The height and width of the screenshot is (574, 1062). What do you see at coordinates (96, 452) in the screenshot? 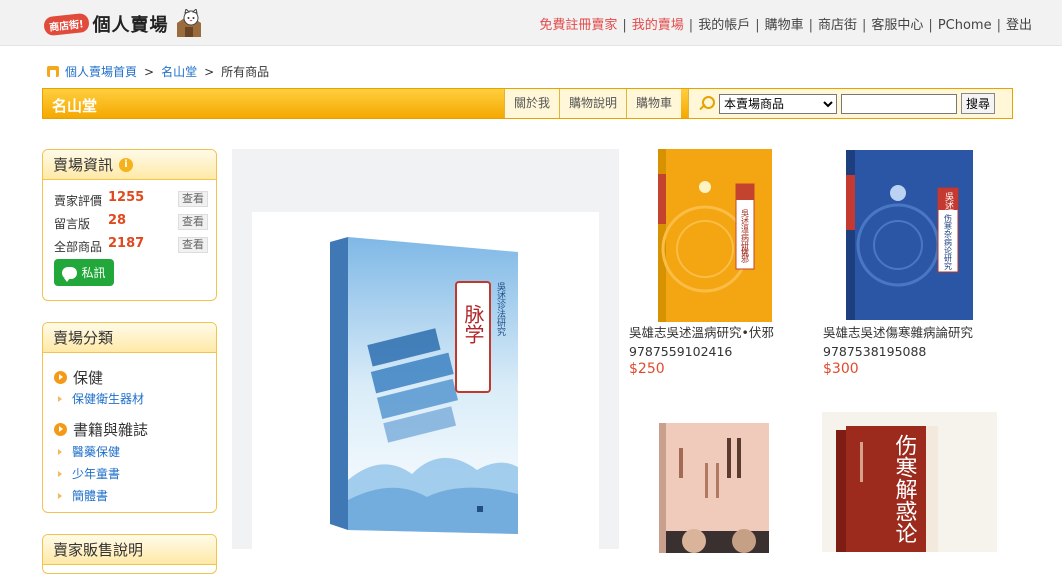
I see `subcategory-label: 醫藥保健` at bounding box center [96, 452].